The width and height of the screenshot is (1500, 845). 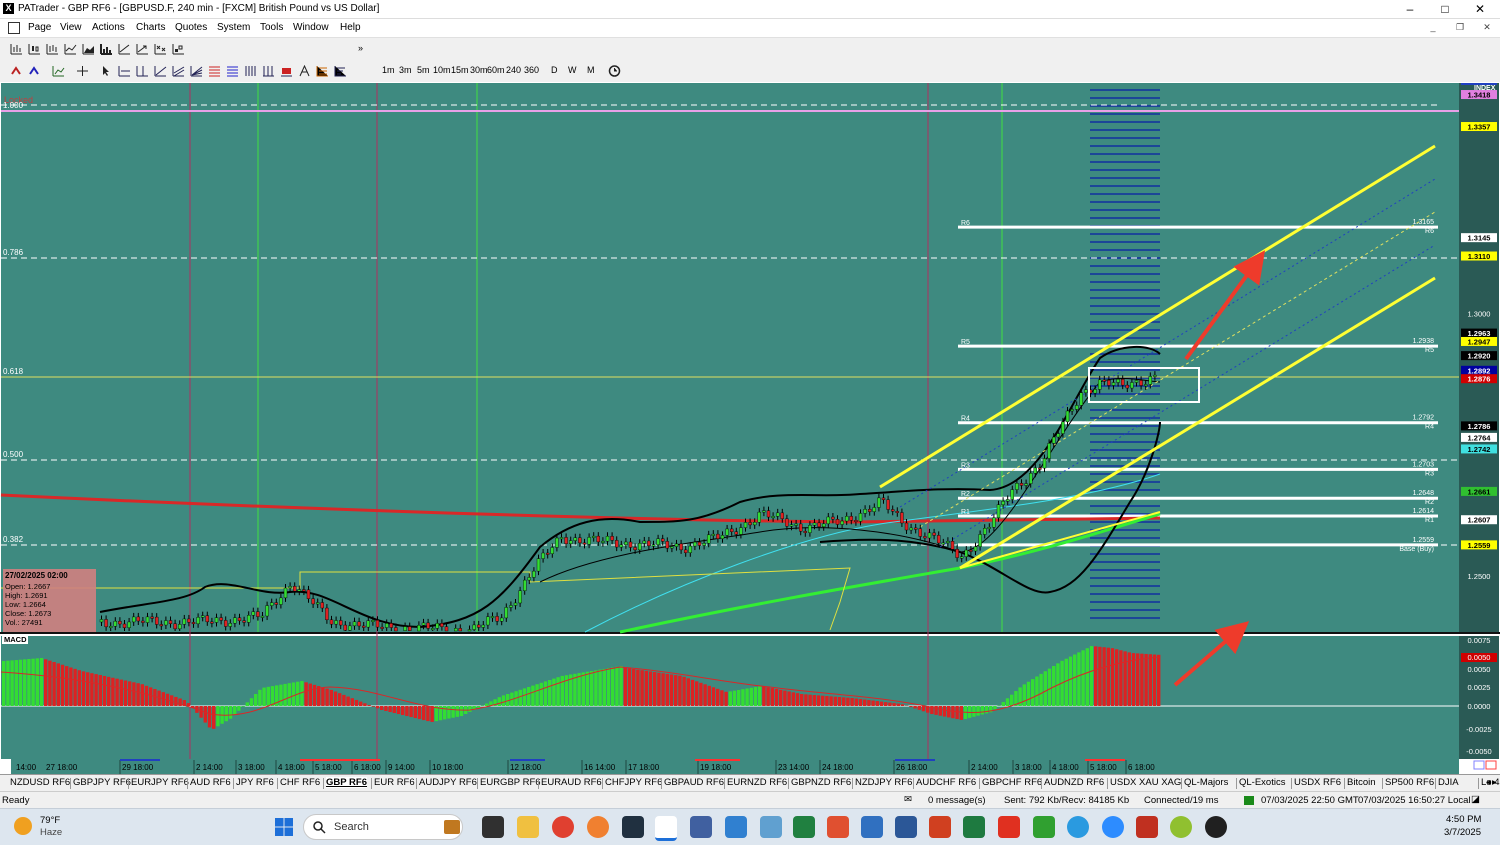 I want to click on menu-charts: Charts, so click(x=150, y=27).